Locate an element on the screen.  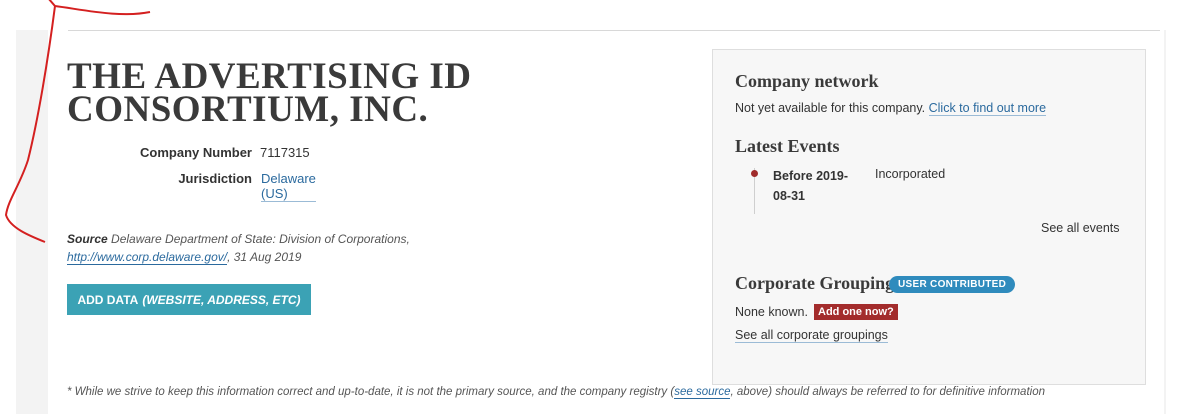
company-network-heading: Company network is located at coordinates (807, 81).